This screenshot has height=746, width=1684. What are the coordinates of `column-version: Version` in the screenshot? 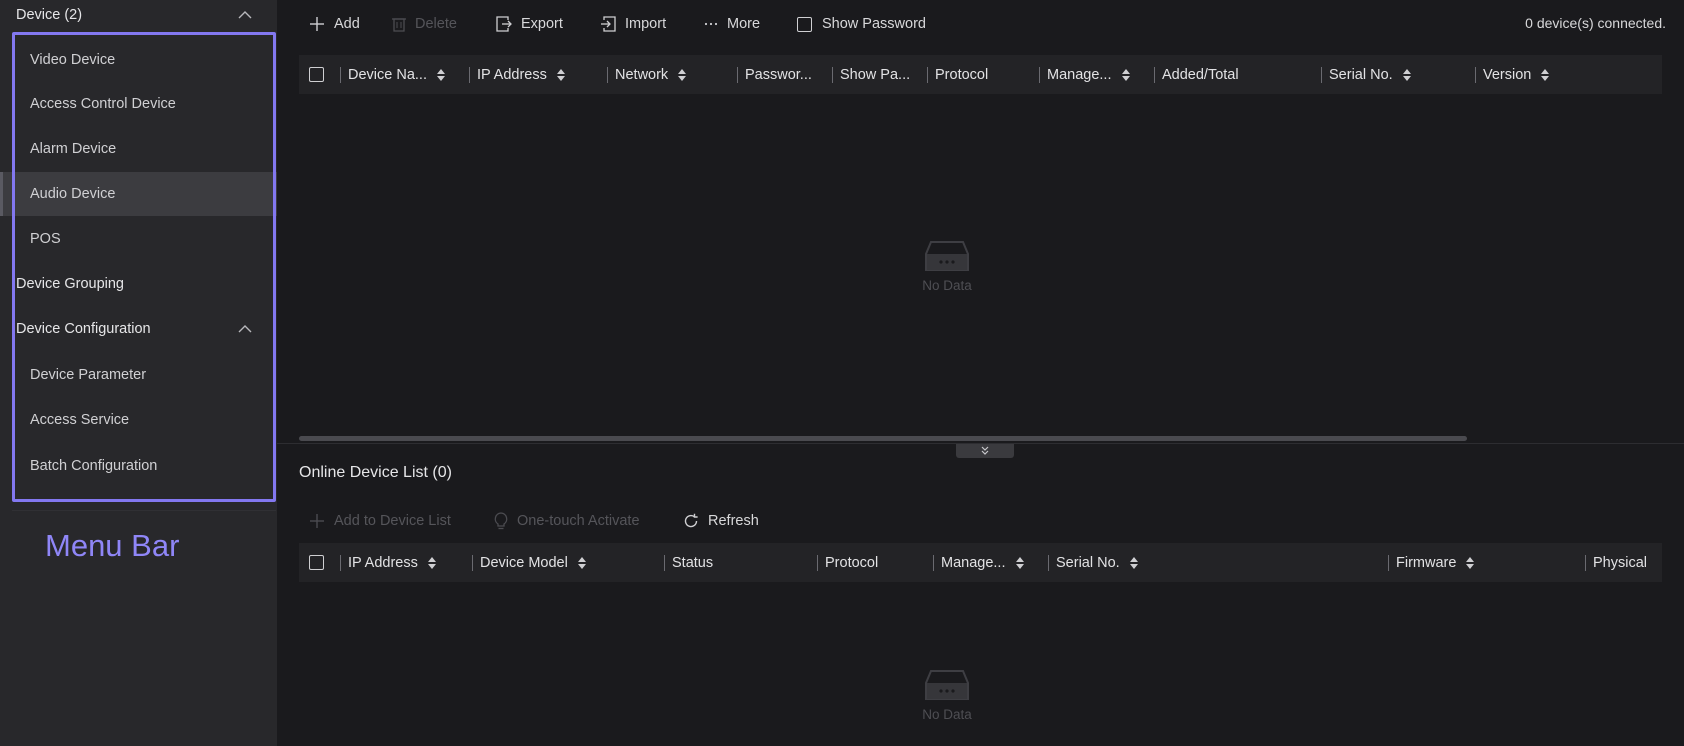 It's located at (1512, 74).